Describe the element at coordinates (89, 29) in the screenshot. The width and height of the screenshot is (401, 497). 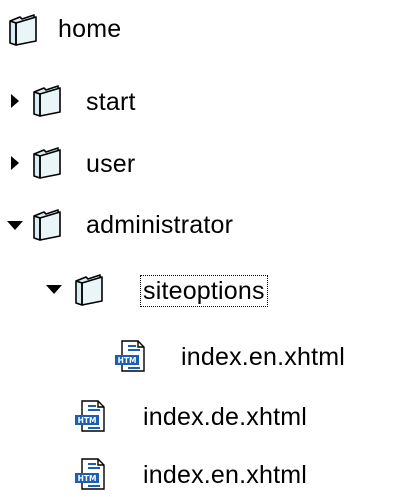
I see `tree-node-label: home` at that location.